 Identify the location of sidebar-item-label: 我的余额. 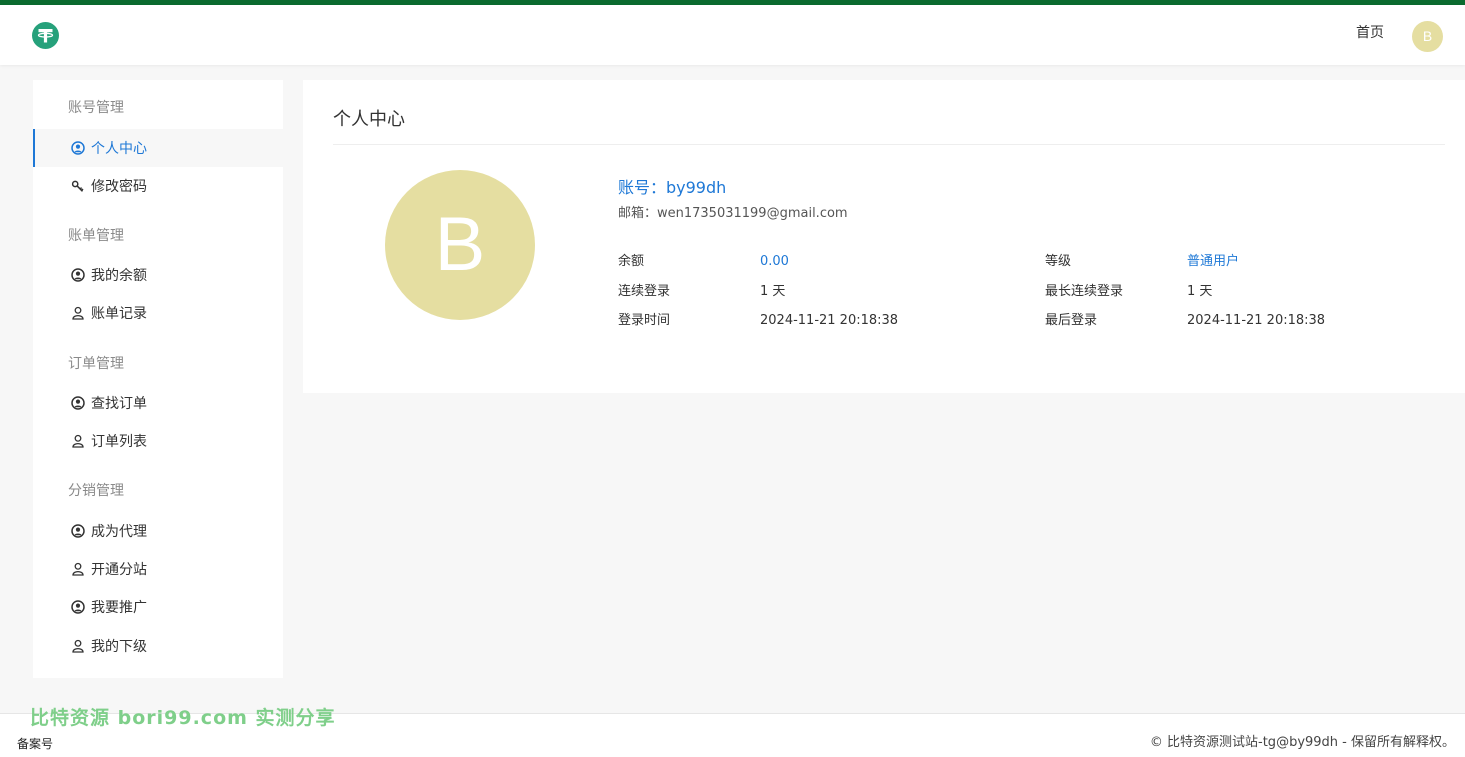
(119, 276).